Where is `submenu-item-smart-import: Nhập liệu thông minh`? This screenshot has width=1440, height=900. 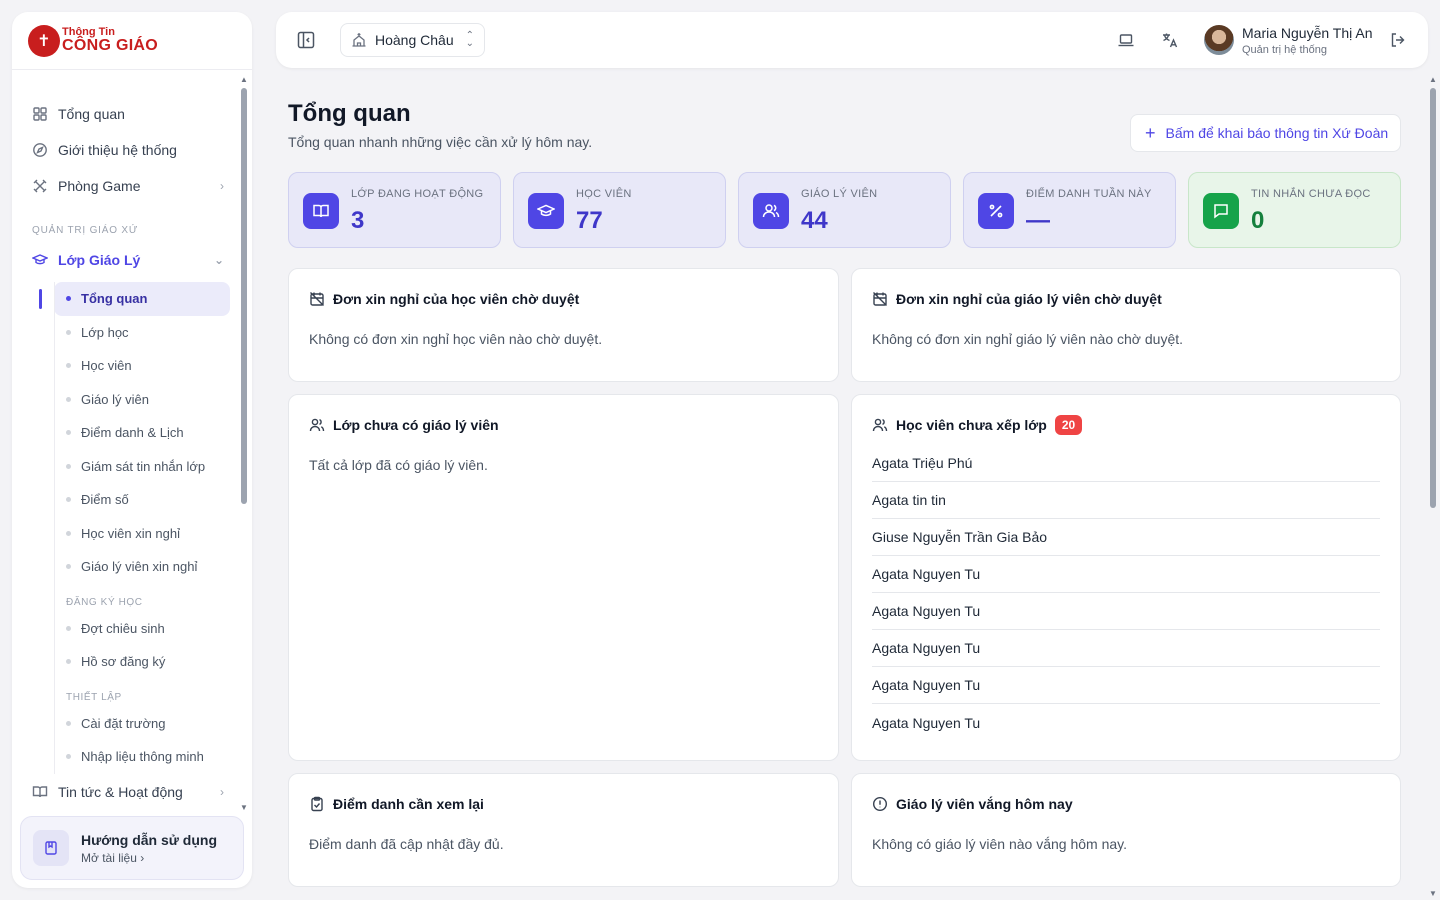
submenu-item-smart-import: Nhập liệu thông minh is located at coordinates (142, 757).